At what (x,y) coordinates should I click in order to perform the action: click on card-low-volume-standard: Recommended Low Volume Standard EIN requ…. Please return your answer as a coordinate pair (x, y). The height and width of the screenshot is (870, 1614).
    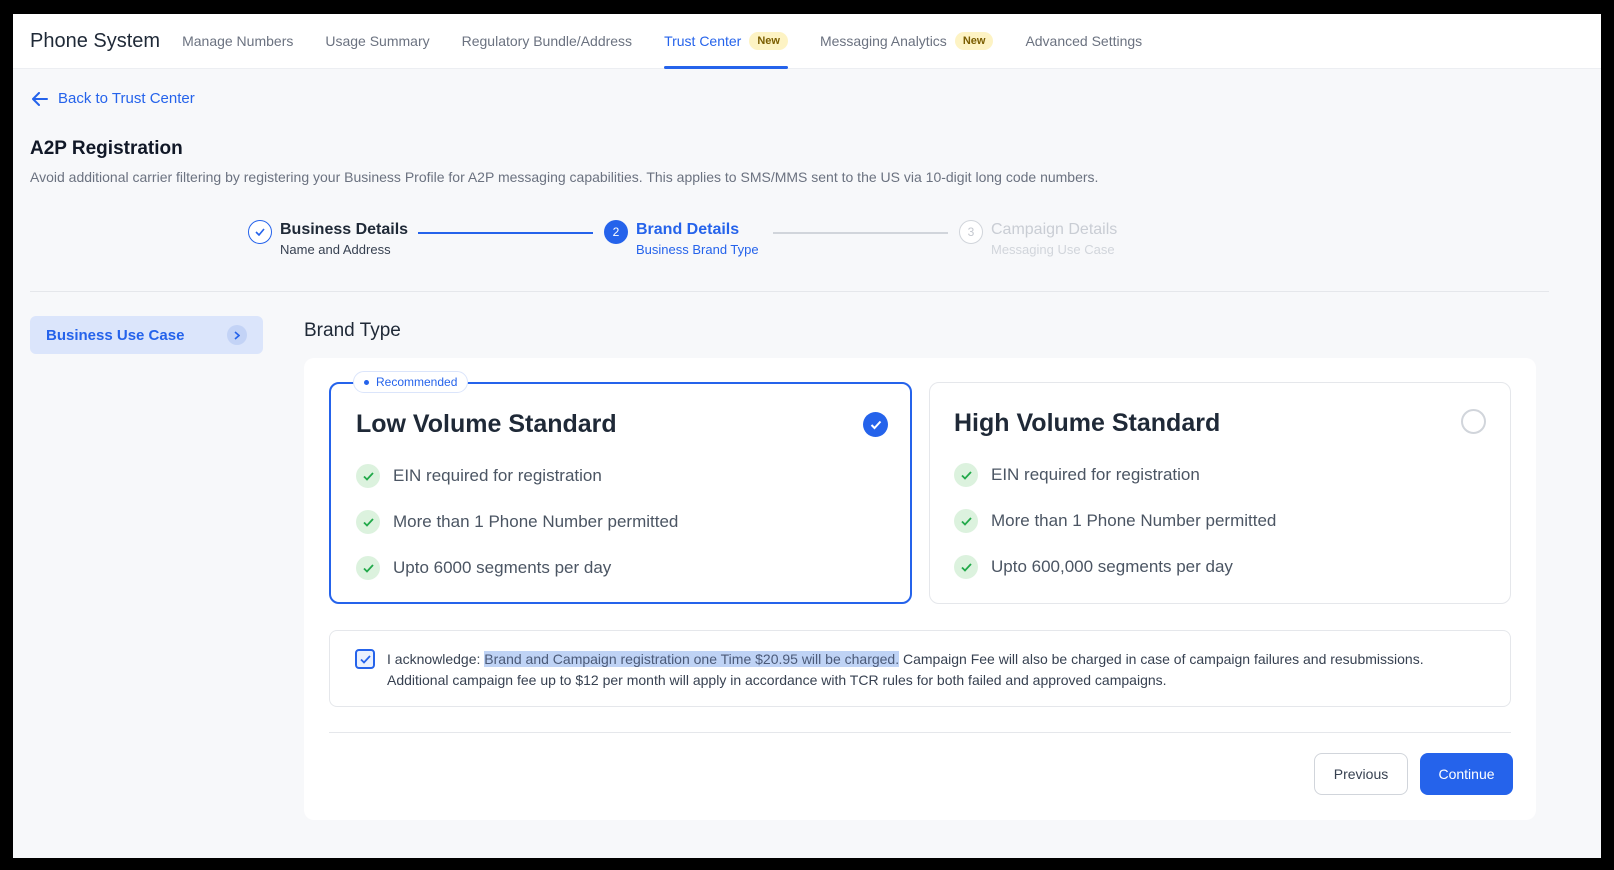
    Looking at the image, I should click on (620, 487).